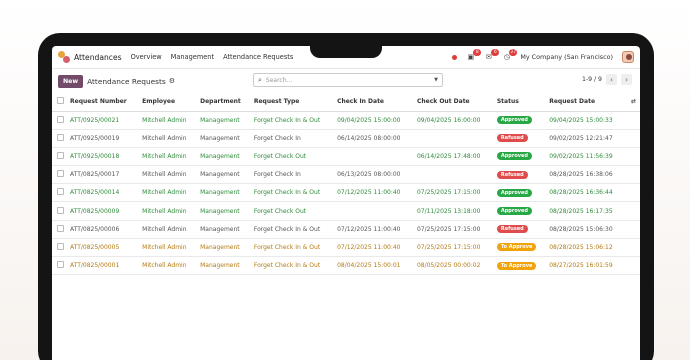 The image size is (690, 360). What do you see at coordinates (453, 120) in the screenshot?
I see `cell-check-out-date: 09/04/2025 16:00:00` at bounding box center [453, 120].